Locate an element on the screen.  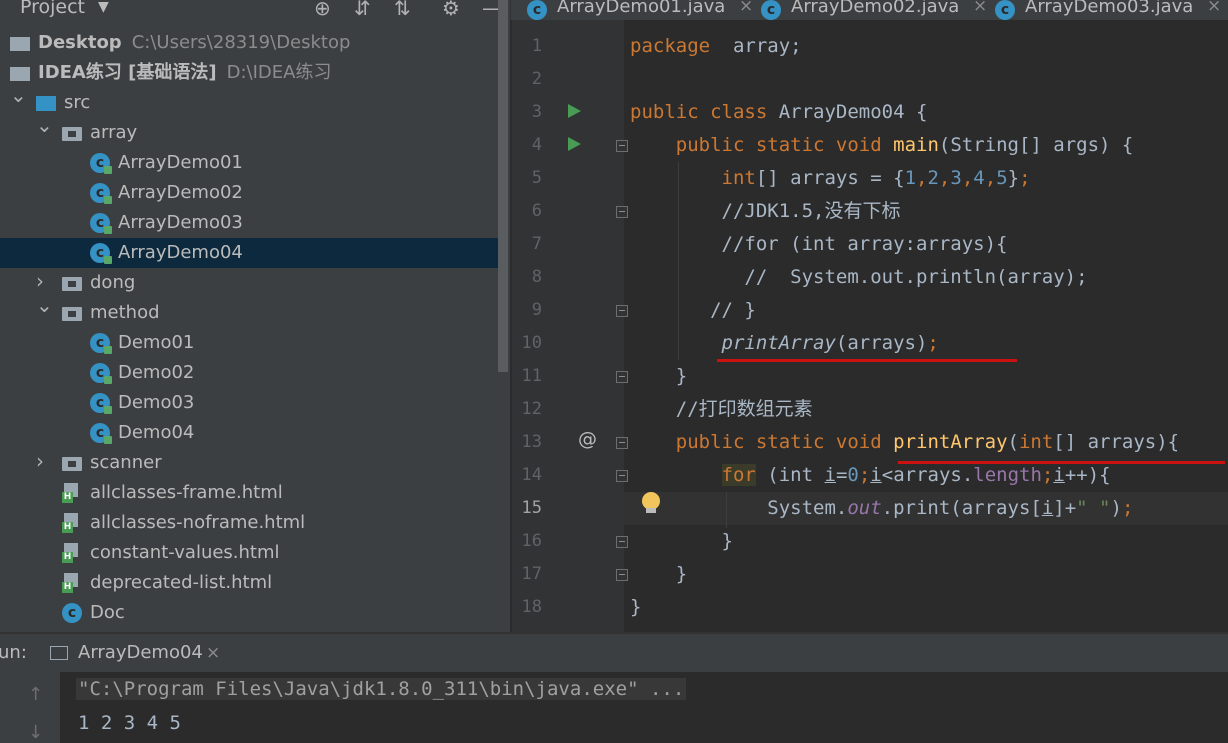
code-token: (int is located at coordinates (790, 475).